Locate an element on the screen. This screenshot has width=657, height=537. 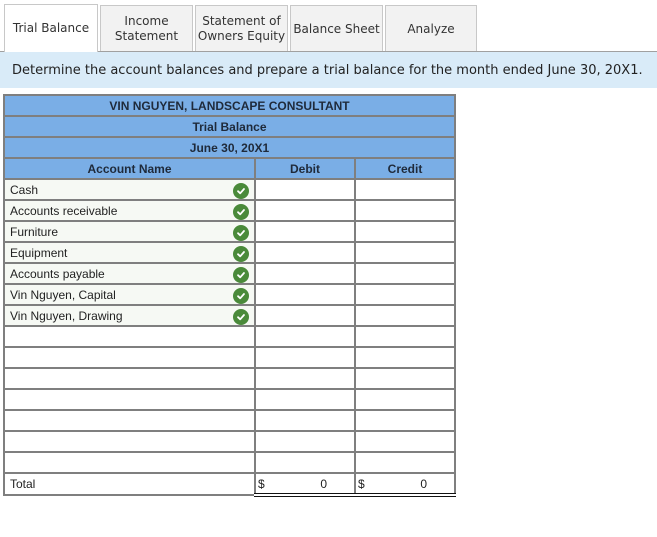
account-row: Accounts receivable is located at coordinates (229, 210).